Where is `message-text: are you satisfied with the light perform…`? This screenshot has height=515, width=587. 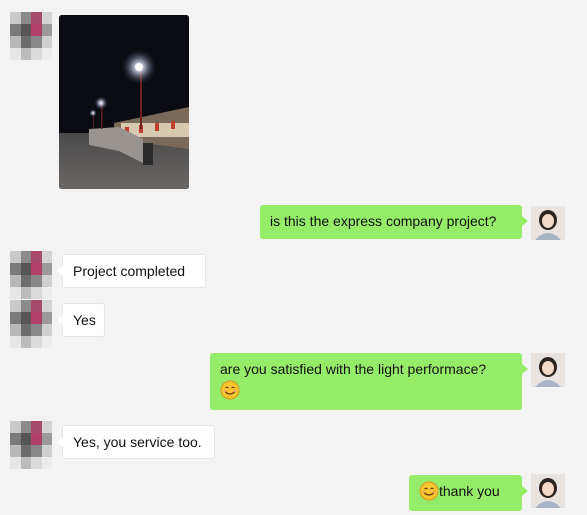 message-text: are you satisfied with the light perform… is located at coordinates (353, 369).